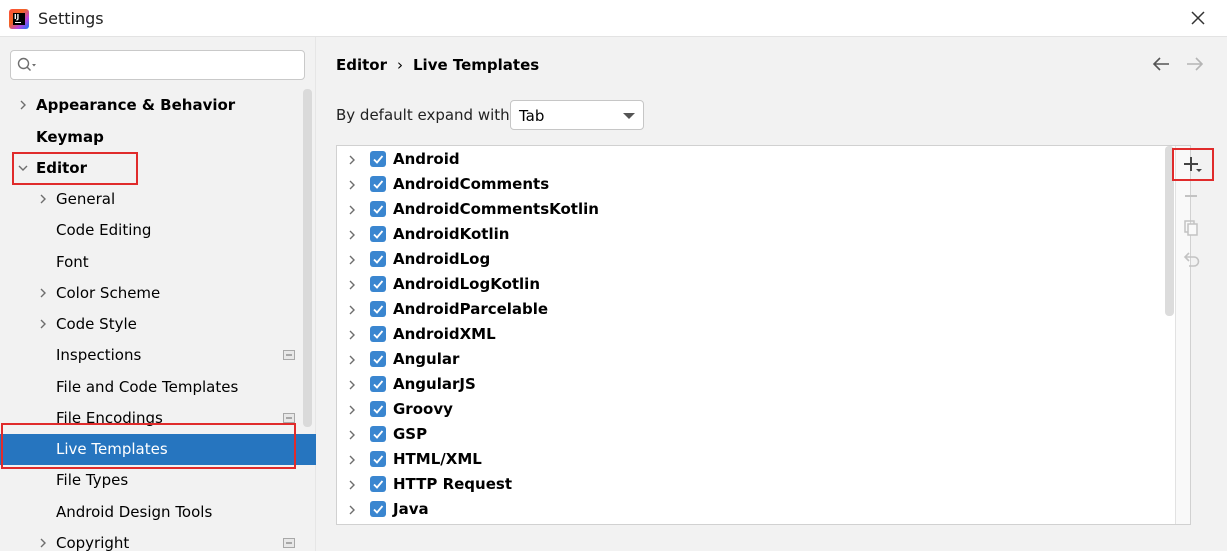  Describe the element at coordinates (158, 449) in the screenshot. I see `sidebar-item-live-templates: Live Templates` at that location.